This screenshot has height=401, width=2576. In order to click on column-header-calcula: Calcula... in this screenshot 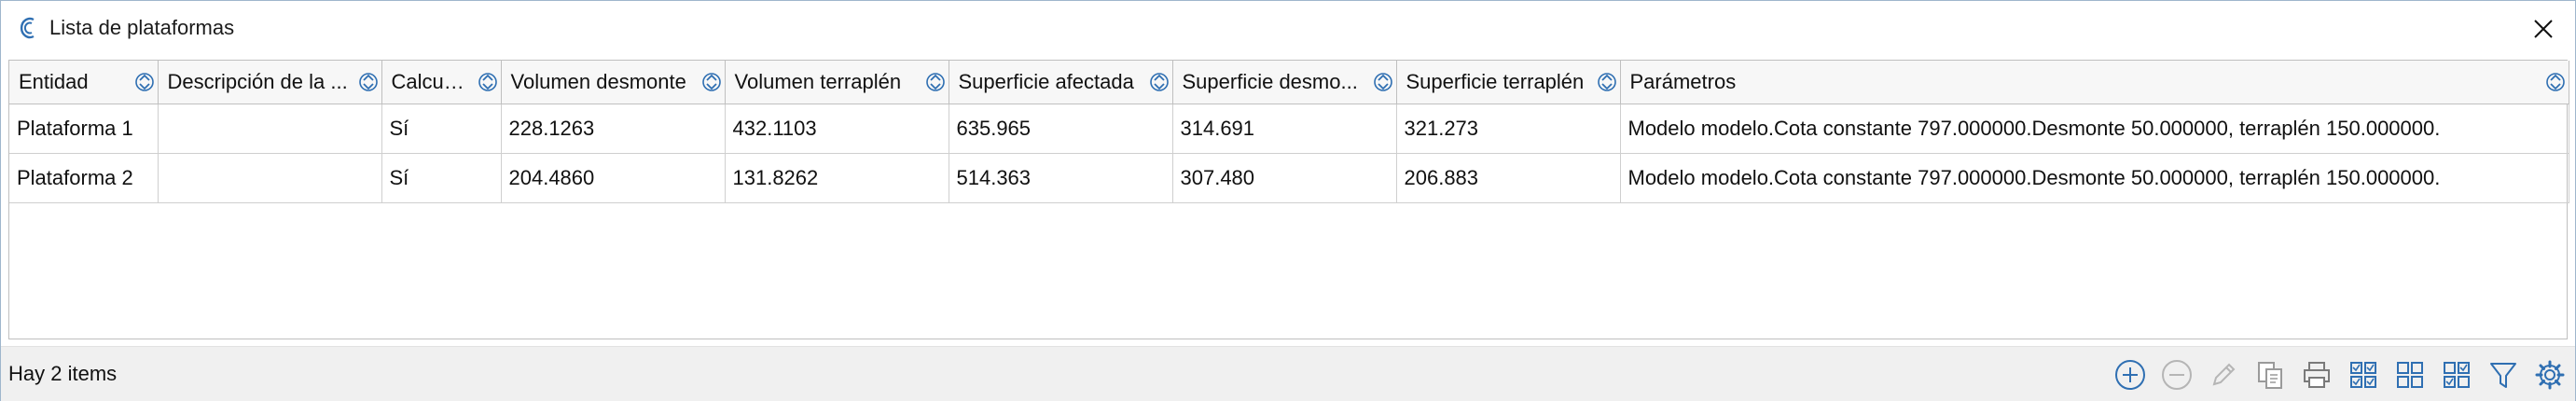, I will do `click(441, 82)`.